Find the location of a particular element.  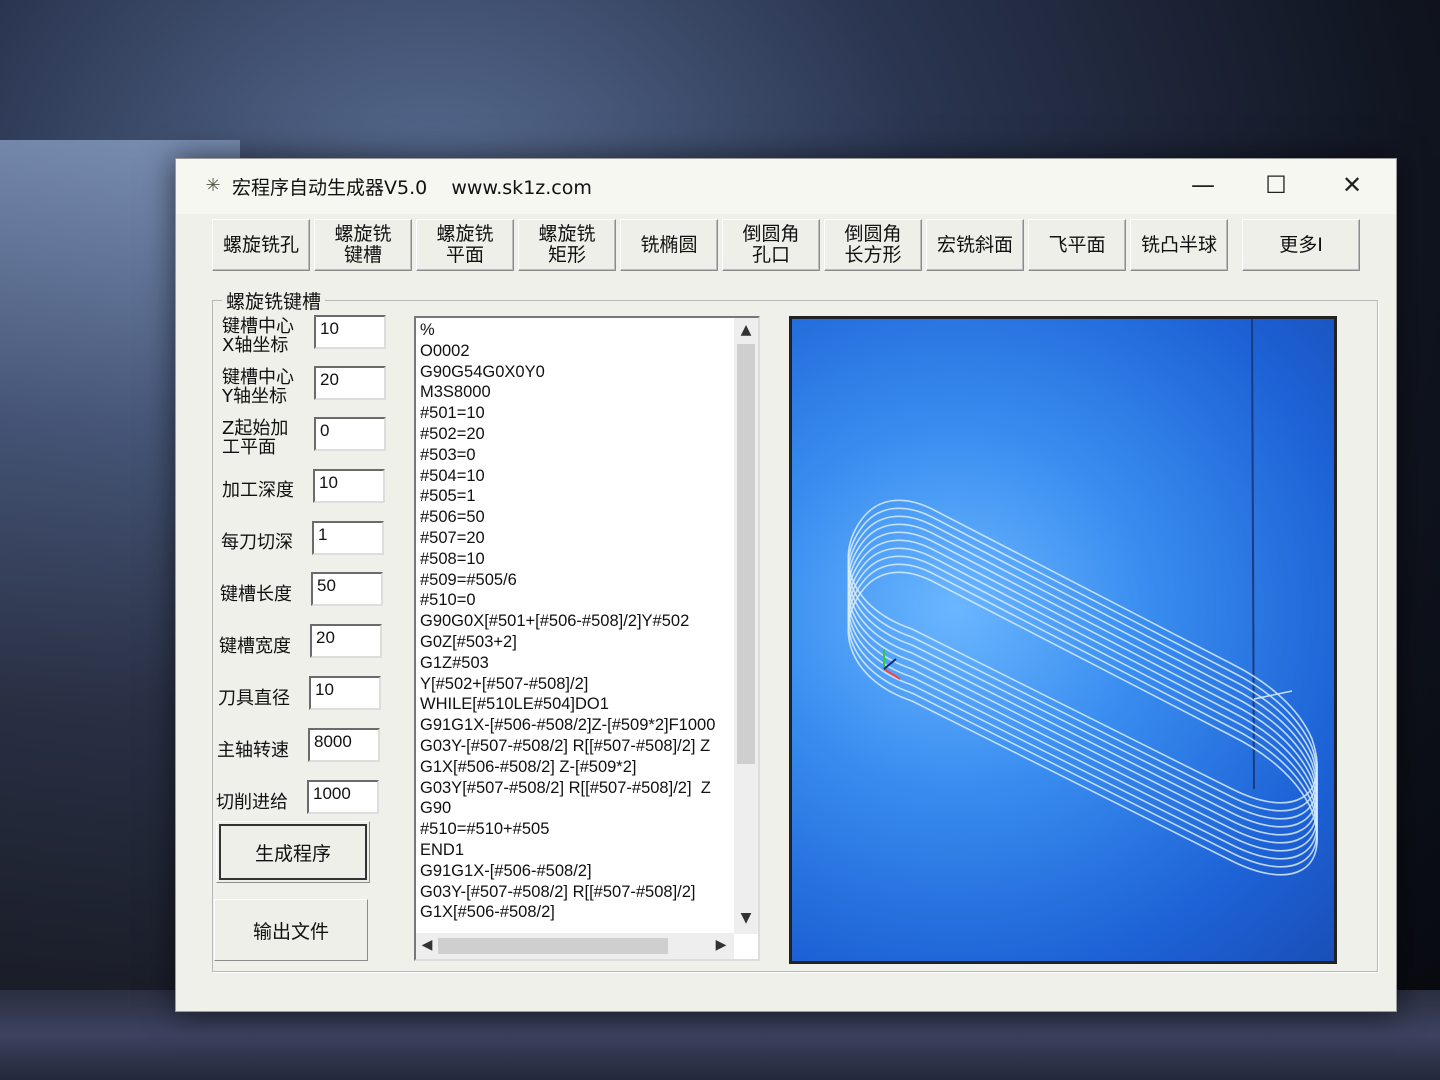

code-line: #510=#510+#505 is located at coordinates (485, 829).